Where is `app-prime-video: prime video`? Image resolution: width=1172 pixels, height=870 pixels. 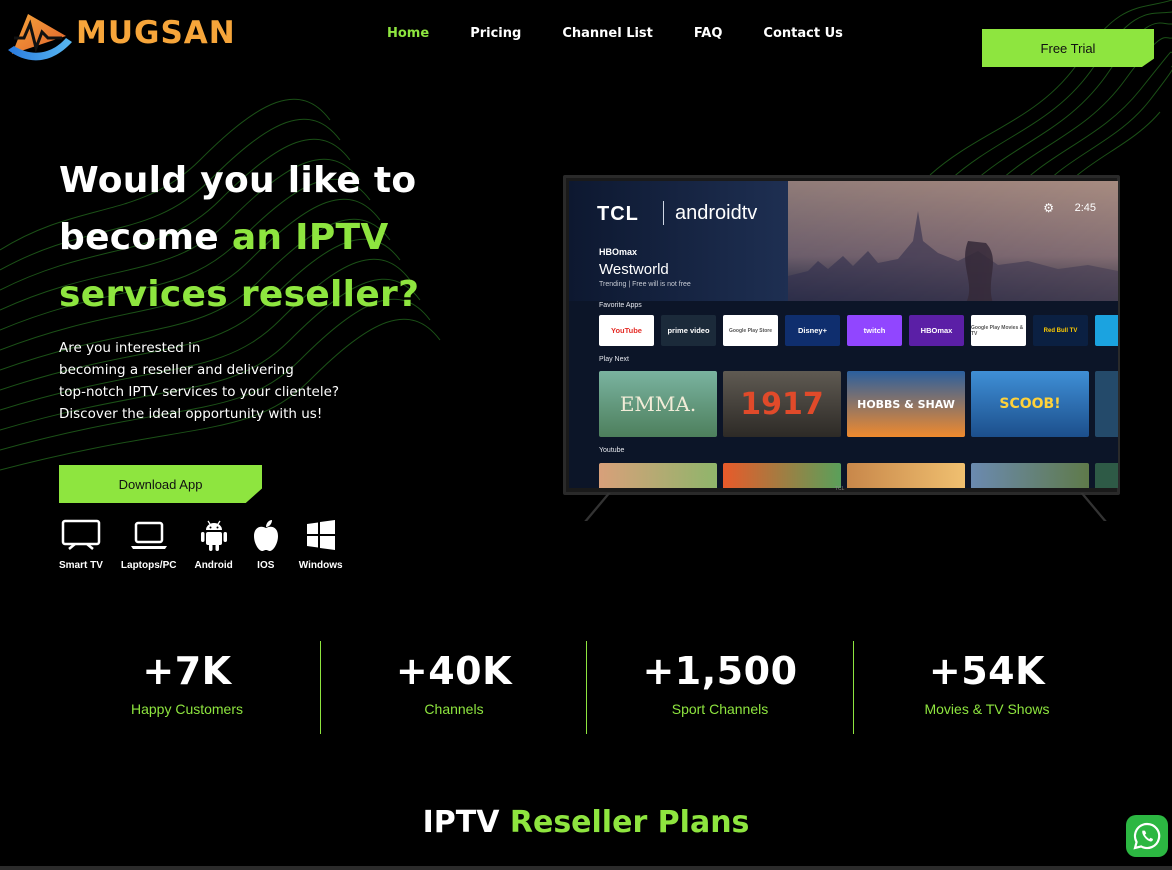
app-prime-video: prime video is located at coordinates (688, 330).